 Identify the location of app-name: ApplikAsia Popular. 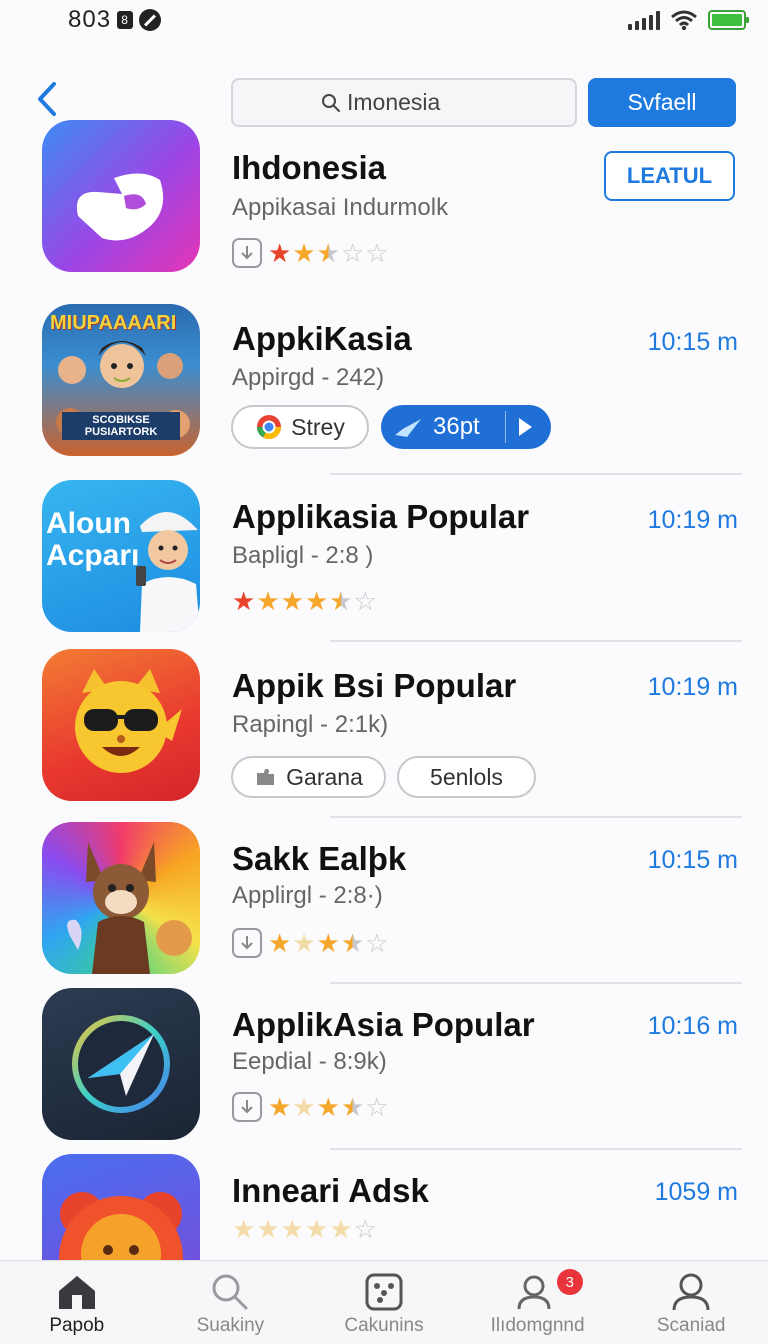
(383, 1024).